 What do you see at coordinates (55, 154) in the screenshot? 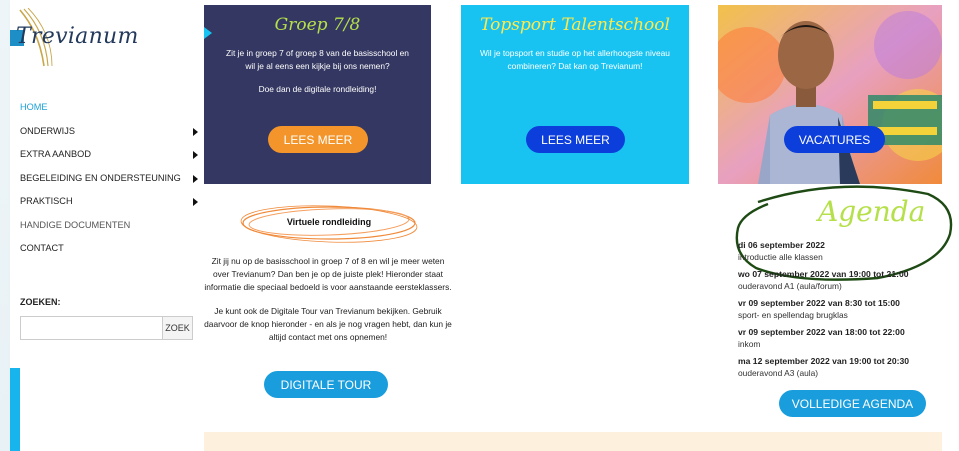
I see `nav-item-label: EXTRA AANBOD` at bounding box center [55, 154].